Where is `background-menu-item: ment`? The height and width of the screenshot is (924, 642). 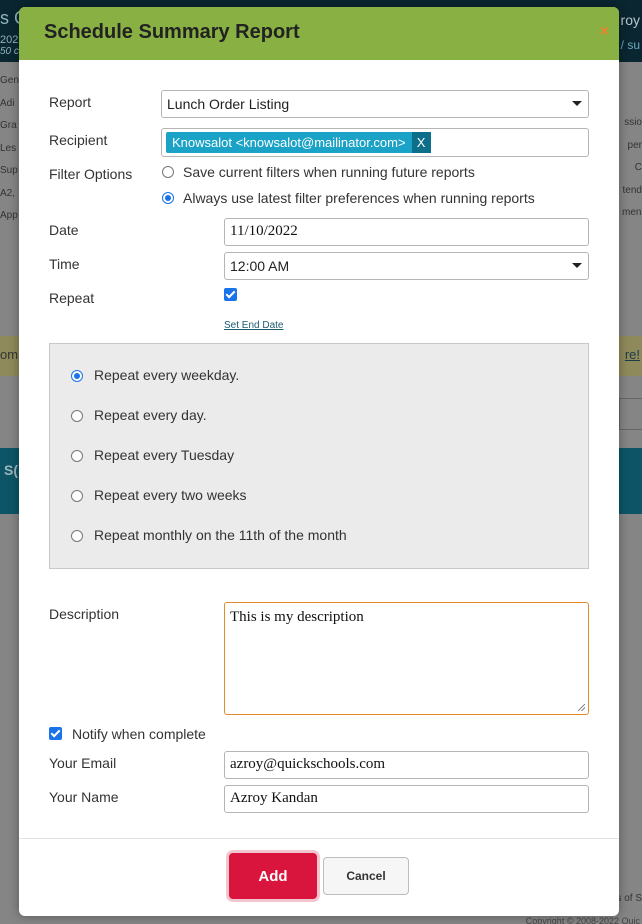
background-menu-item: ment is located at coordinates (632, 212).